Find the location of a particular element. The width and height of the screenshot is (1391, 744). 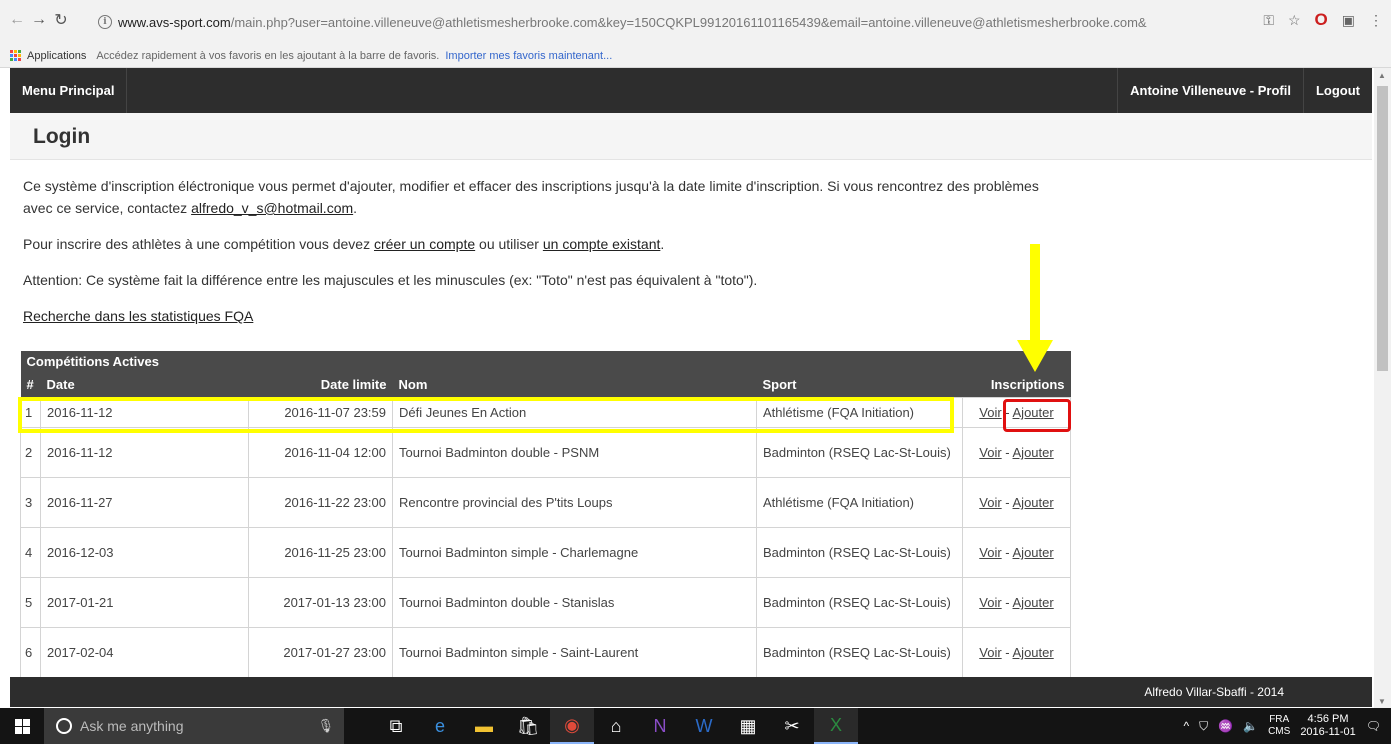

cell-num: 6 is located at coordinates (30, 652).